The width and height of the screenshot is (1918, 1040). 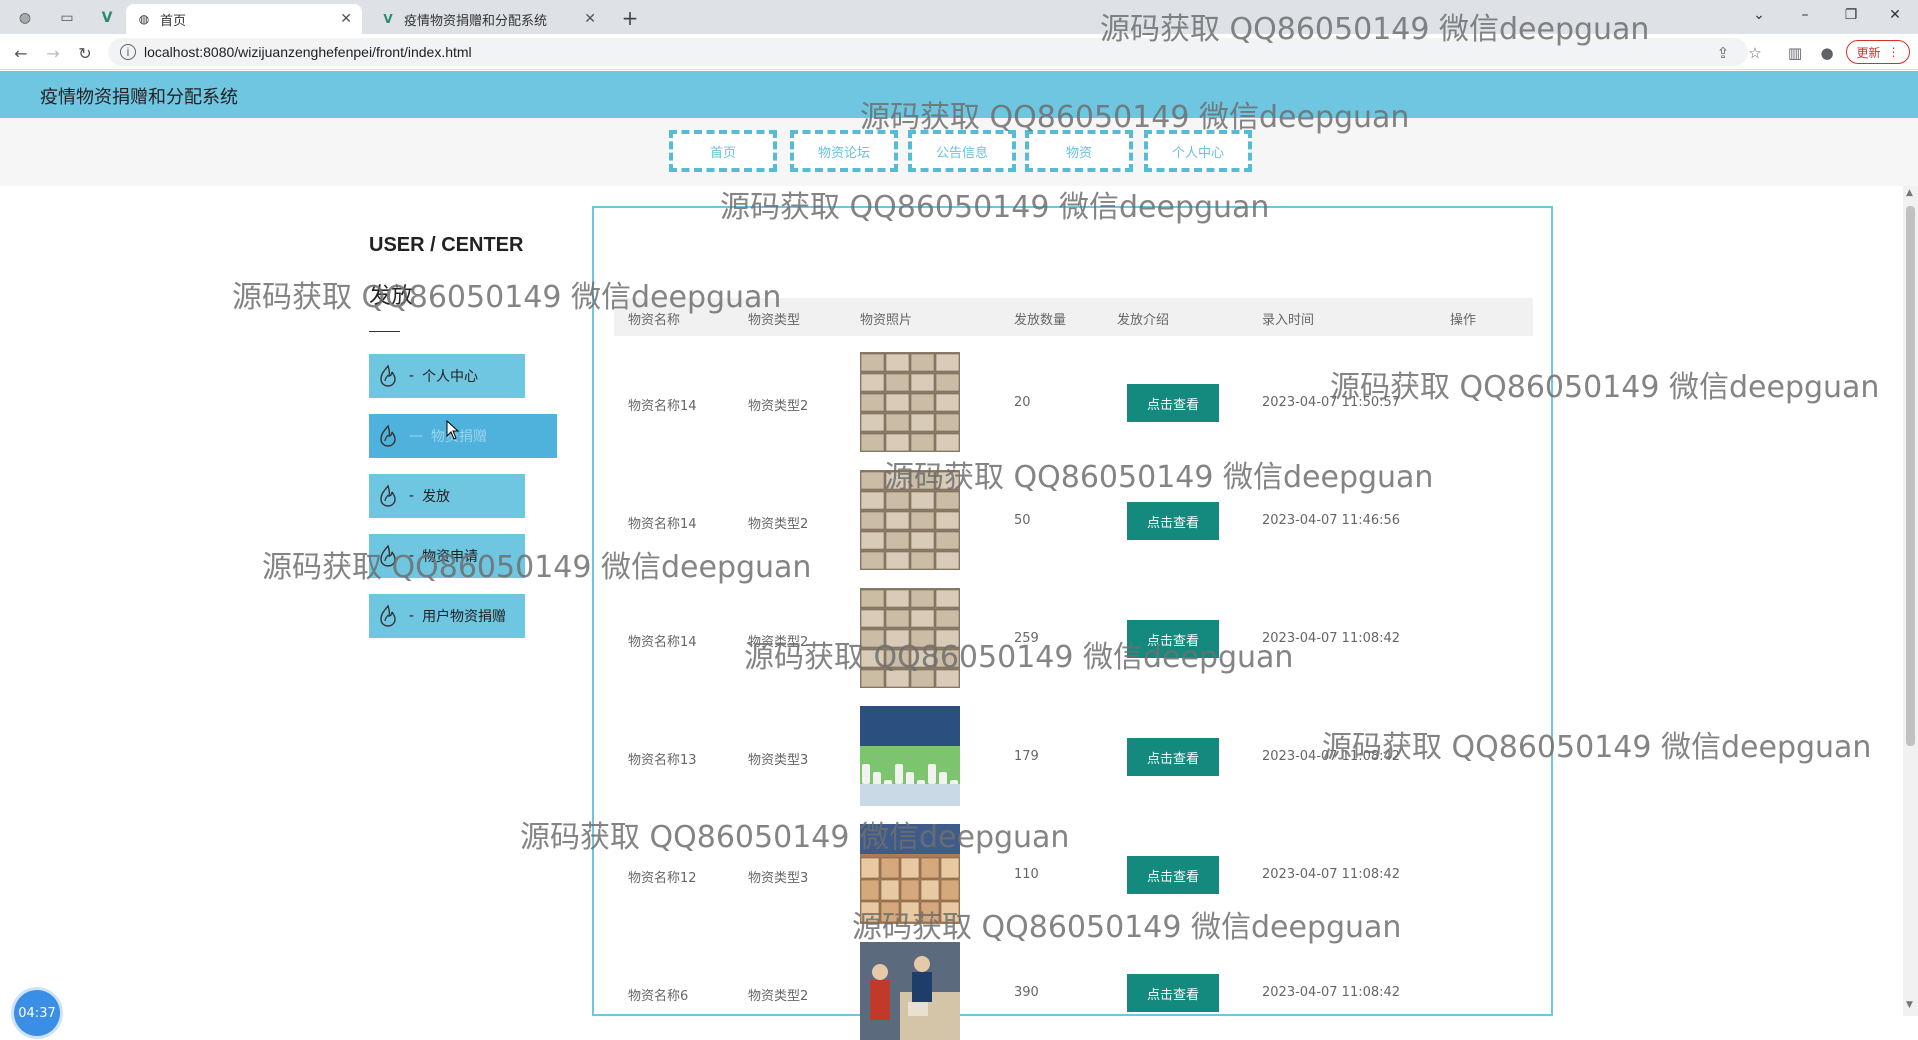 What do you see at coordinates (25, 18) in the screenshot?
I see `pinned-tab-globe: ◍` at bounding box center [25, 18].